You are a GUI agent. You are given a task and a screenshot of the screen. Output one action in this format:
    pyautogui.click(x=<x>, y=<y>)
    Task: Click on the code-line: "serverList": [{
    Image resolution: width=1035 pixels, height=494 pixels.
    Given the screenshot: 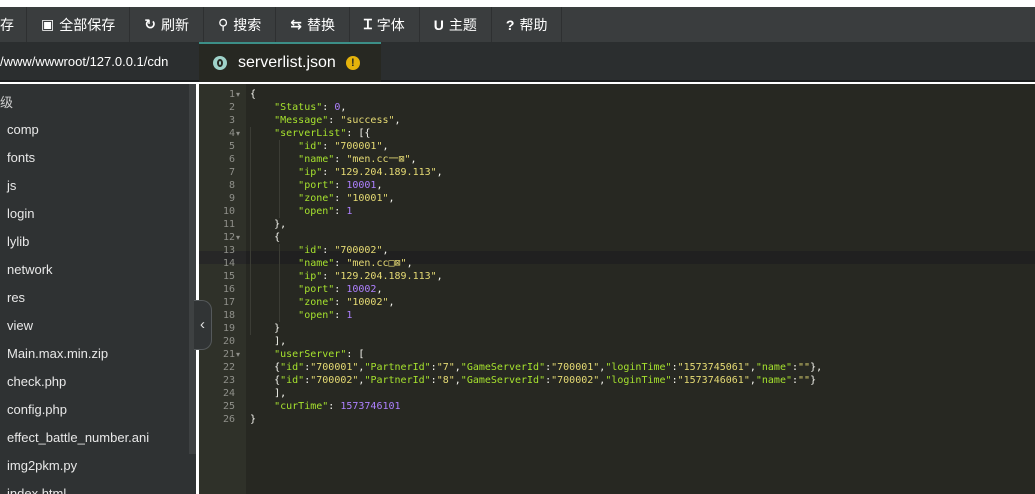 What is the action you would take?
    pyautogui.click(x=310, y=133)
    